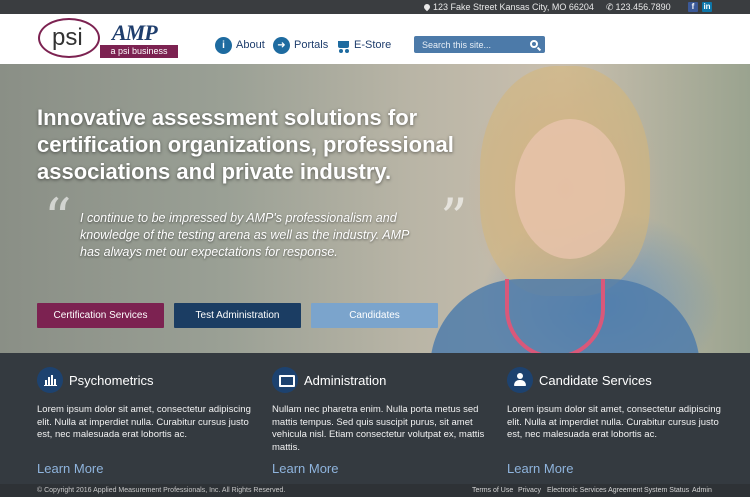 The width and height of the screenshot is (750, 497). I want to click on nav-about: i About, so click(240, 45).